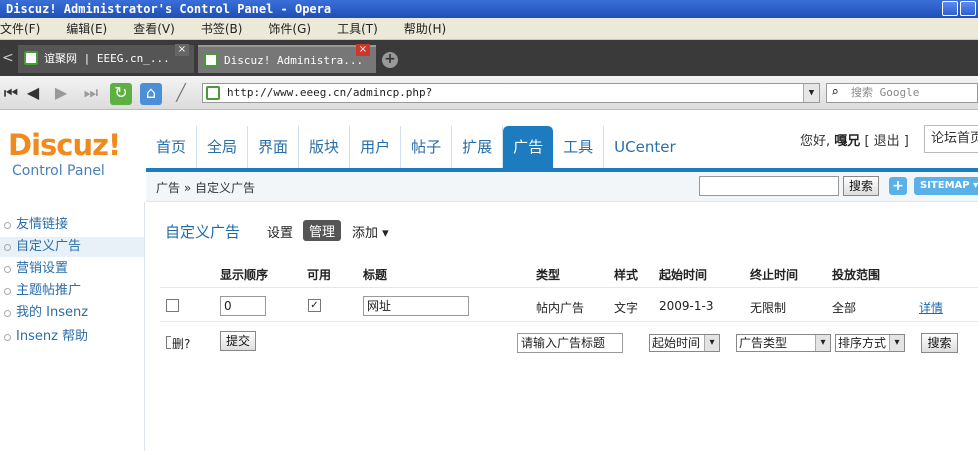  I want to click on nav-users: 用户, so click(376, 147).